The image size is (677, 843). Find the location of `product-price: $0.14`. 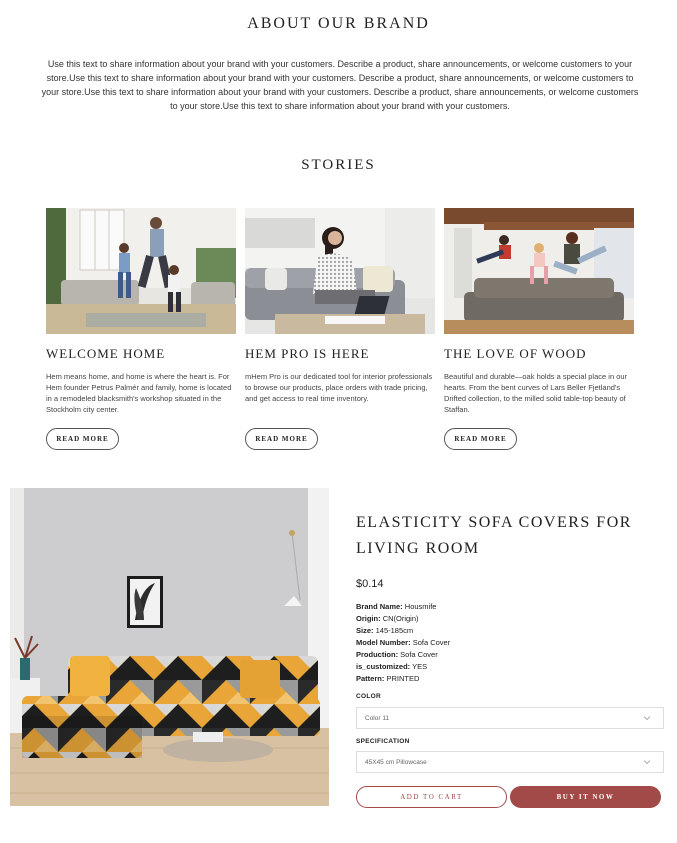

product-price: $0.14 is located at coordinates (370, 584).